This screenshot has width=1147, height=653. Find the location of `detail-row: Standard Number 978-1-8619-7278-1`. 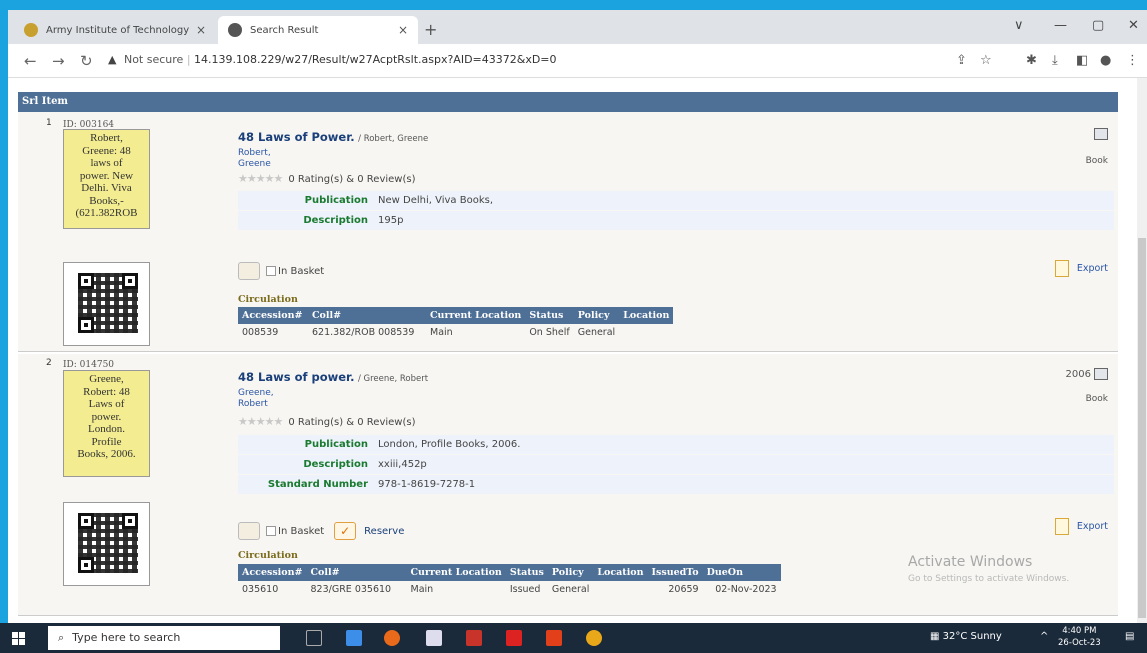

detail-row: Standard Number 978-1-8619-7278-1 is located at coordinates (676, 484).